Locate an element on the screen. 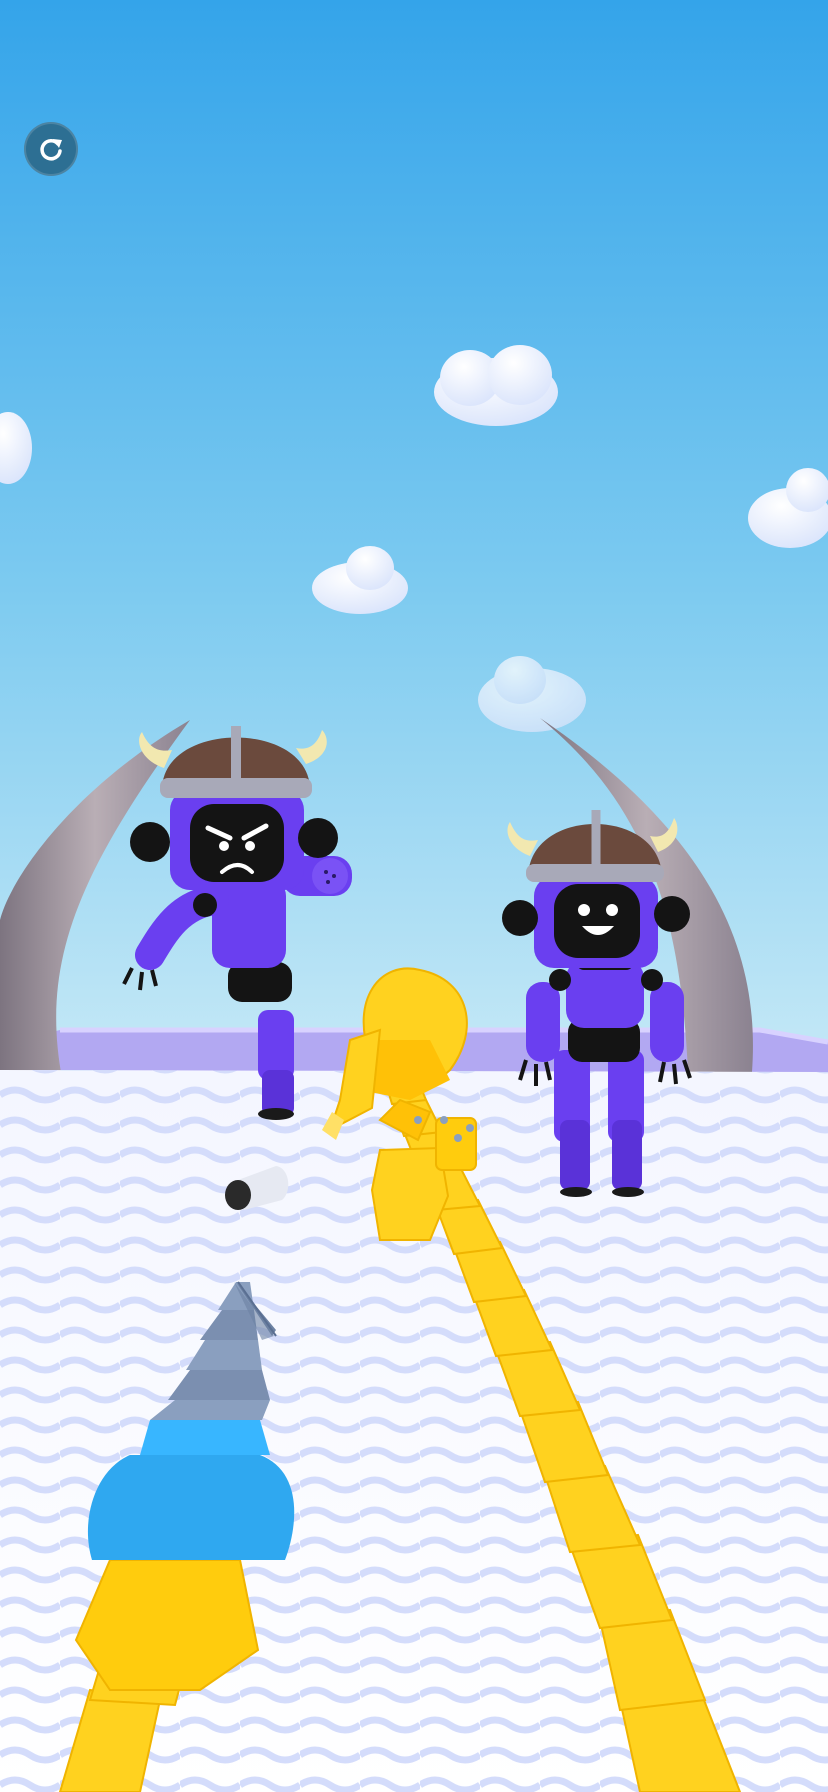  restart-button is located at coordinates (51, 149).